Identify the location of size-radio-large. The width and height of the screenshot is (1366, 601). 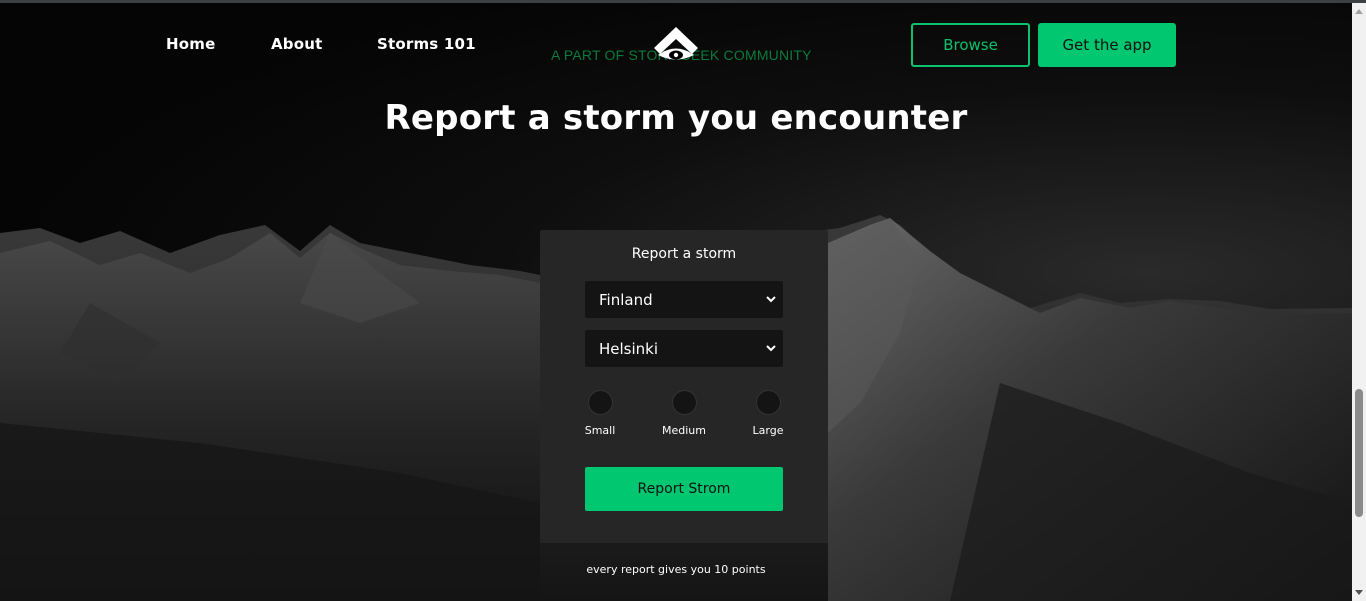
(768, 402).